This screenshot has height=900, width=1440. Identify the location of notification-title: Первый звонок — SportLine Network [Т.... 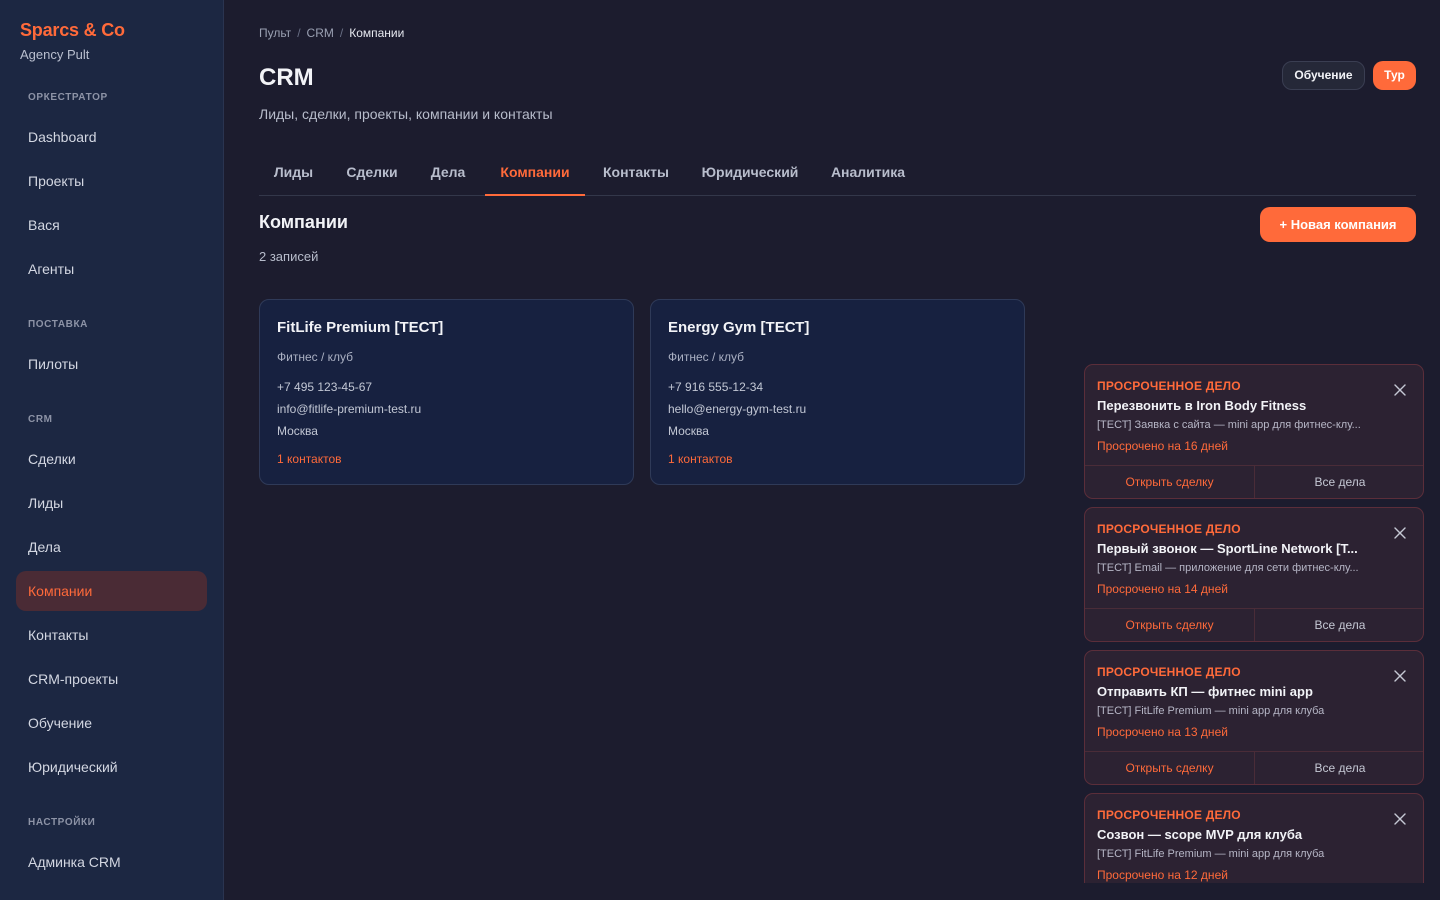
(1227, 548).